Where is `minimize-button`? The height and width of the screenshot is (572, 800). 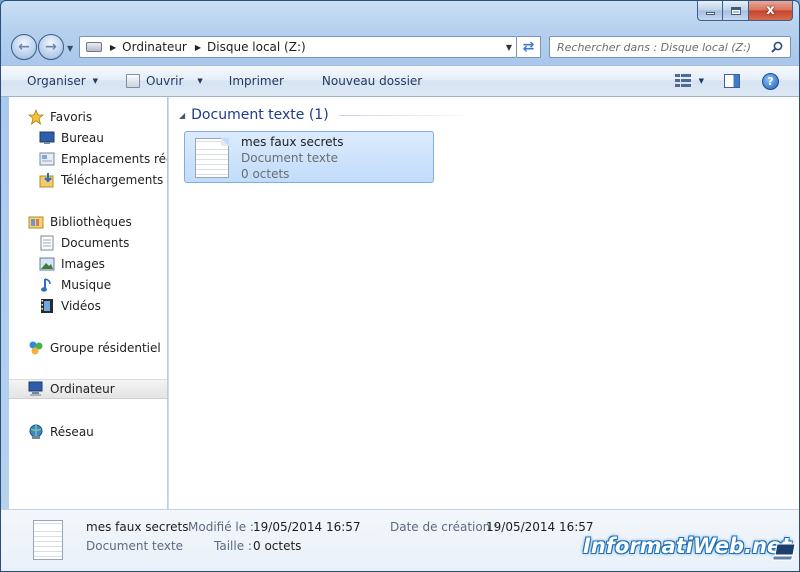
minimize-button is located at coordinates (710, 11).